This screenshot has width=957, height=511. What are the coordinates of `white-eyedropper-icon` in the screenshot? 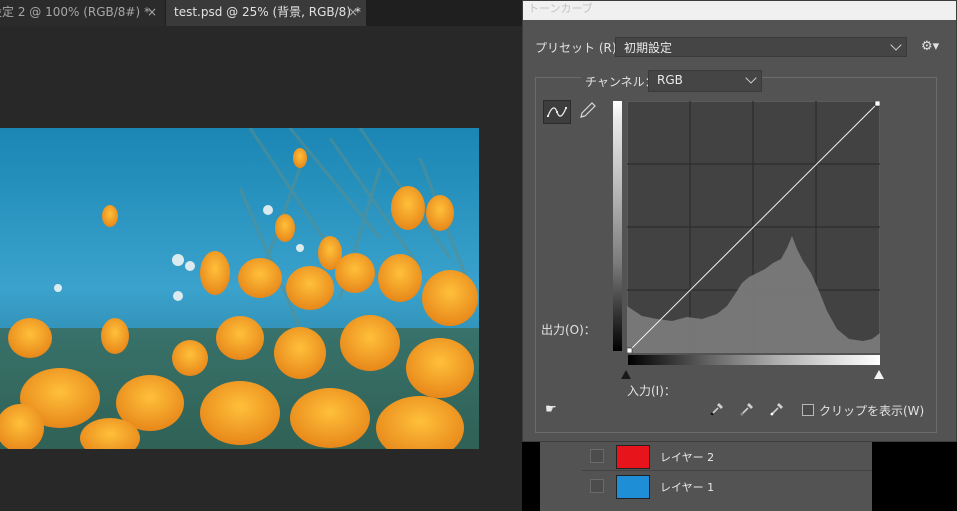 It's located at (777, 409).